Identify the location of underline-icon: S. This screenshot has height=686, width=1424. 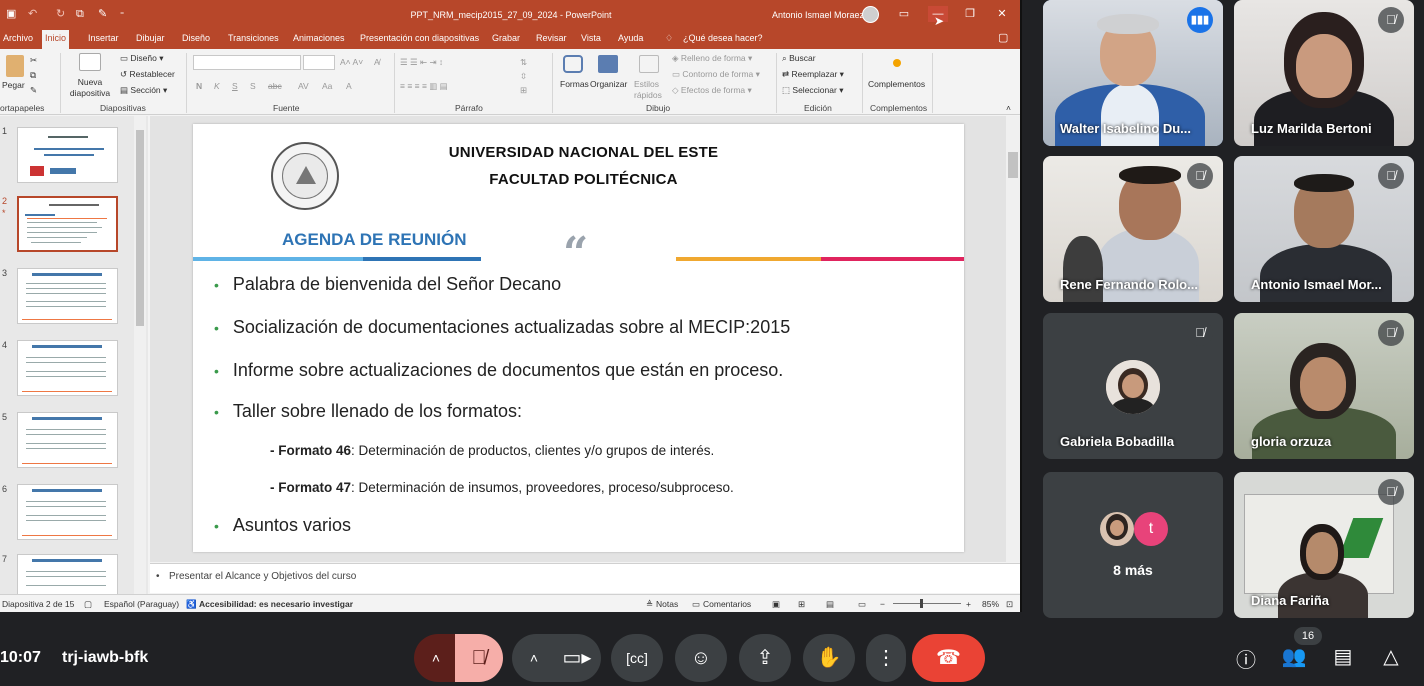
(235, 86).